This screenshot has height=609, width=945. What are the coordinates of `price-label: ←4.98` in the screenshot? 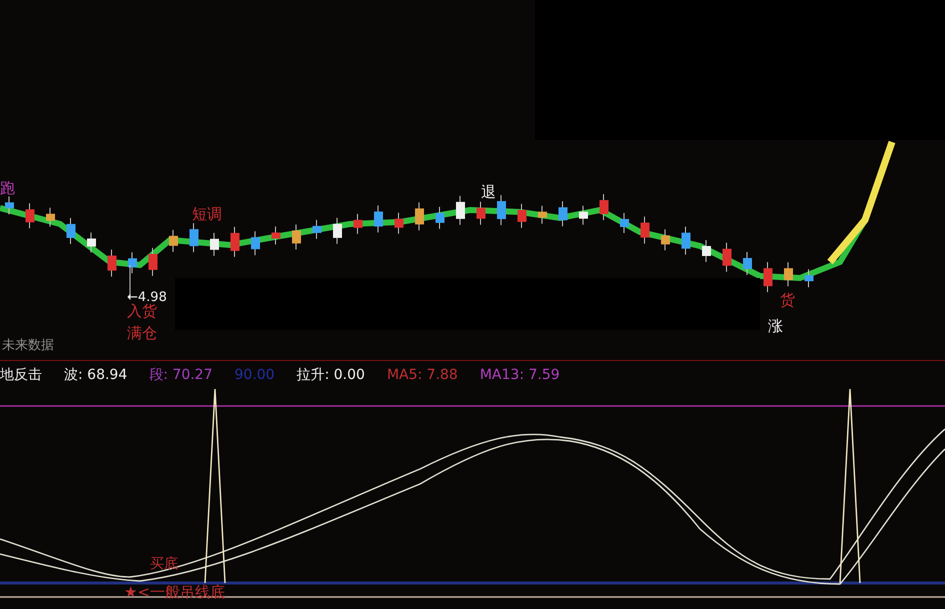 It's located at (147, 297).